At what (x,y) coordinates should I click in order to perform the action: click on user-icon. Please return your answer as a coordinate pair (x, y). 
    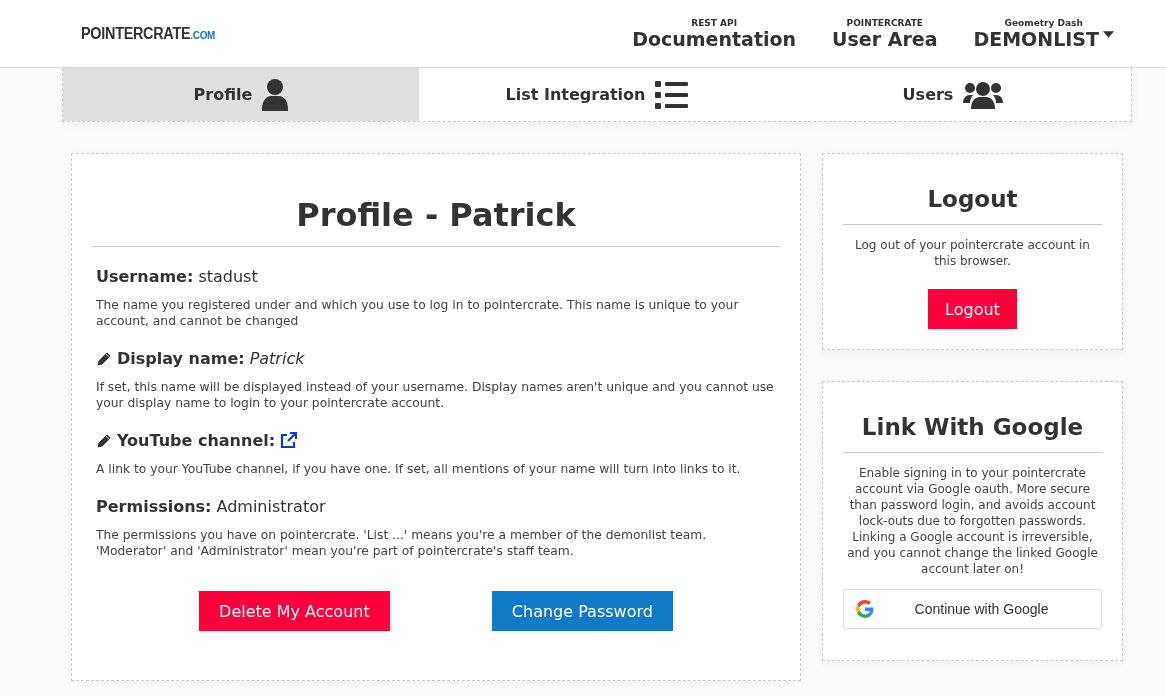
    Looking at the image, I should click on (275, 94).